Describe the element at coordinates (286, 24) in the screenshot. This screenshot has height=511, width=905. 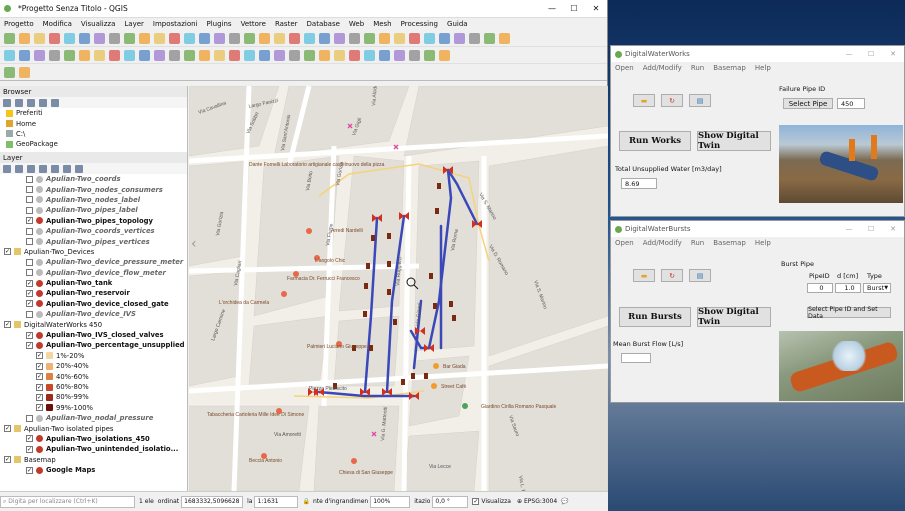
I see `menu-raster: Raster` at that location.